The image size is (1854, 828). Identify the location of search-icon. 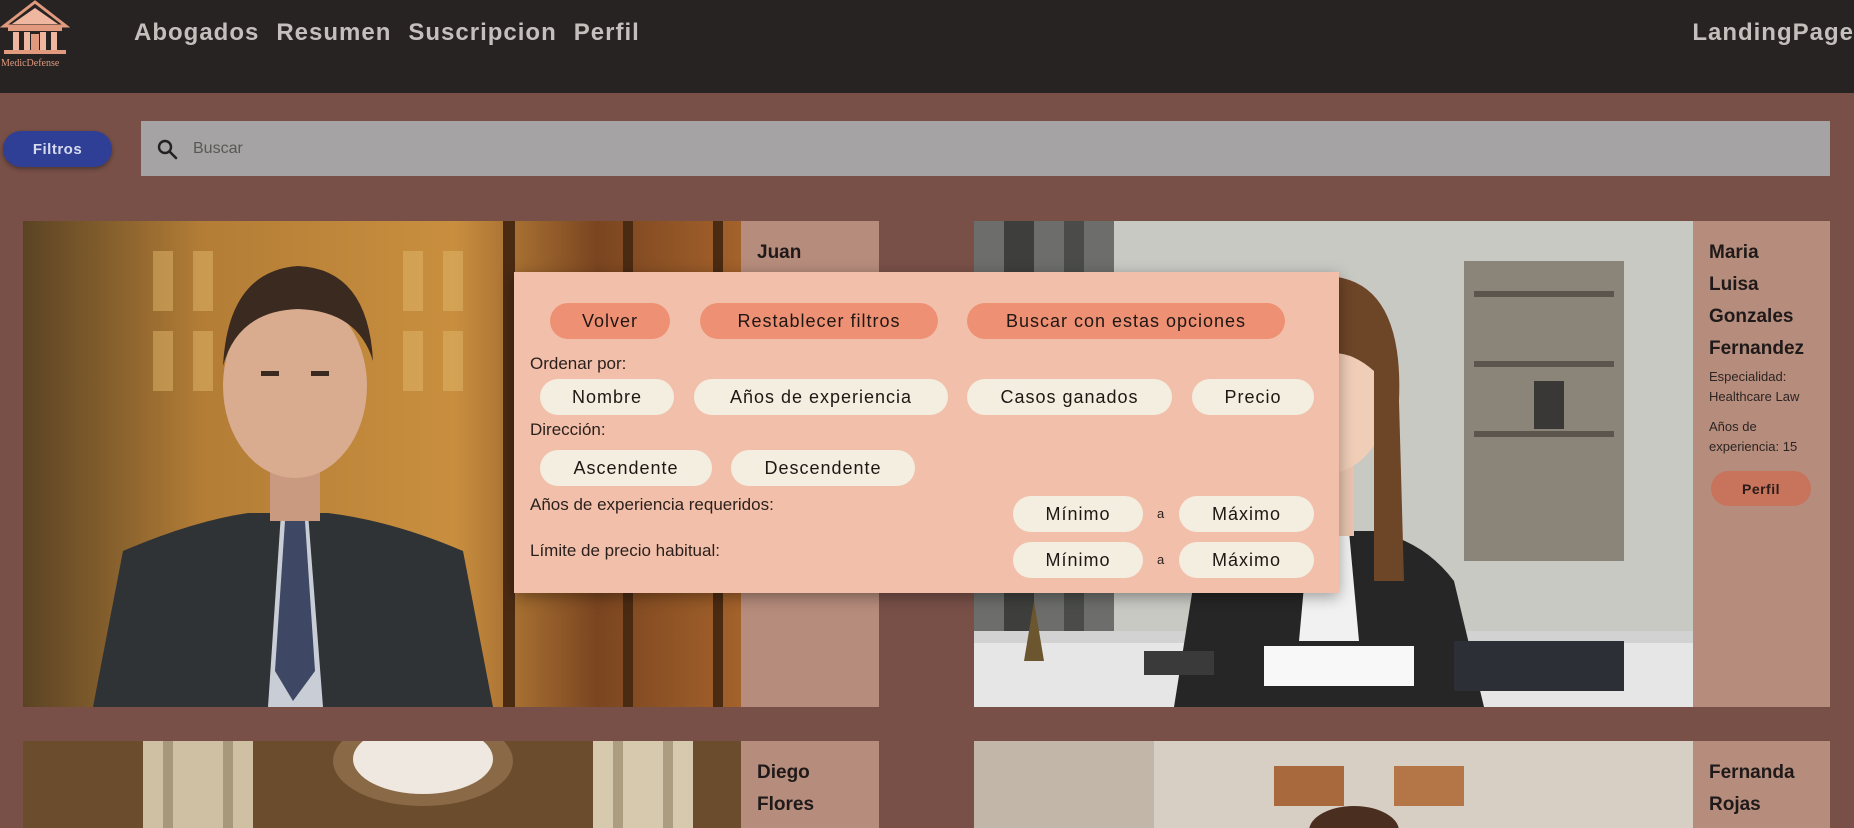
(167, 149).